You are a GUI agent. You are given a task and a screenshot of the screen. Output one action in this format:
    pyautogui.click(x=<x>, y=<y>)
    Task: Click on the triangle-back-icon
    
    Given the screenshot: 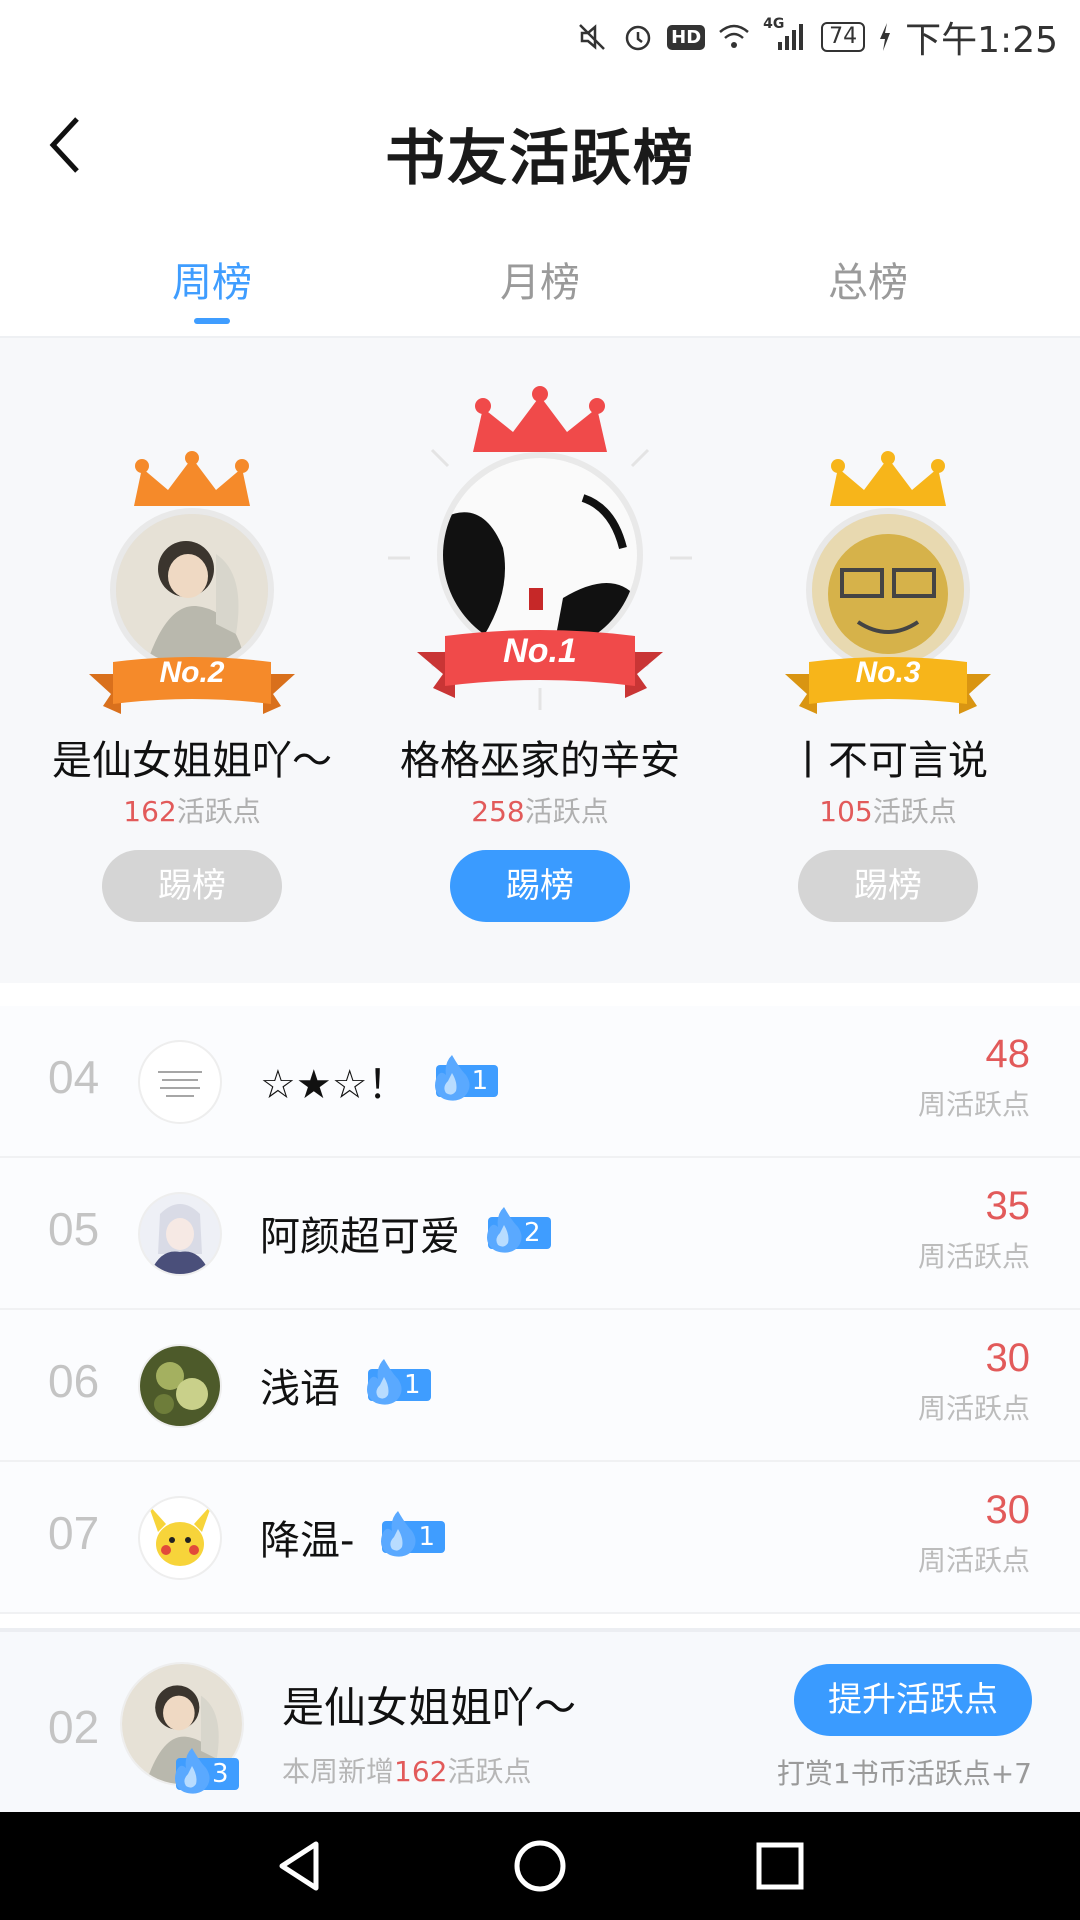 What is the action you would take?
    pyautogui.click(x=299, y=1866)
    